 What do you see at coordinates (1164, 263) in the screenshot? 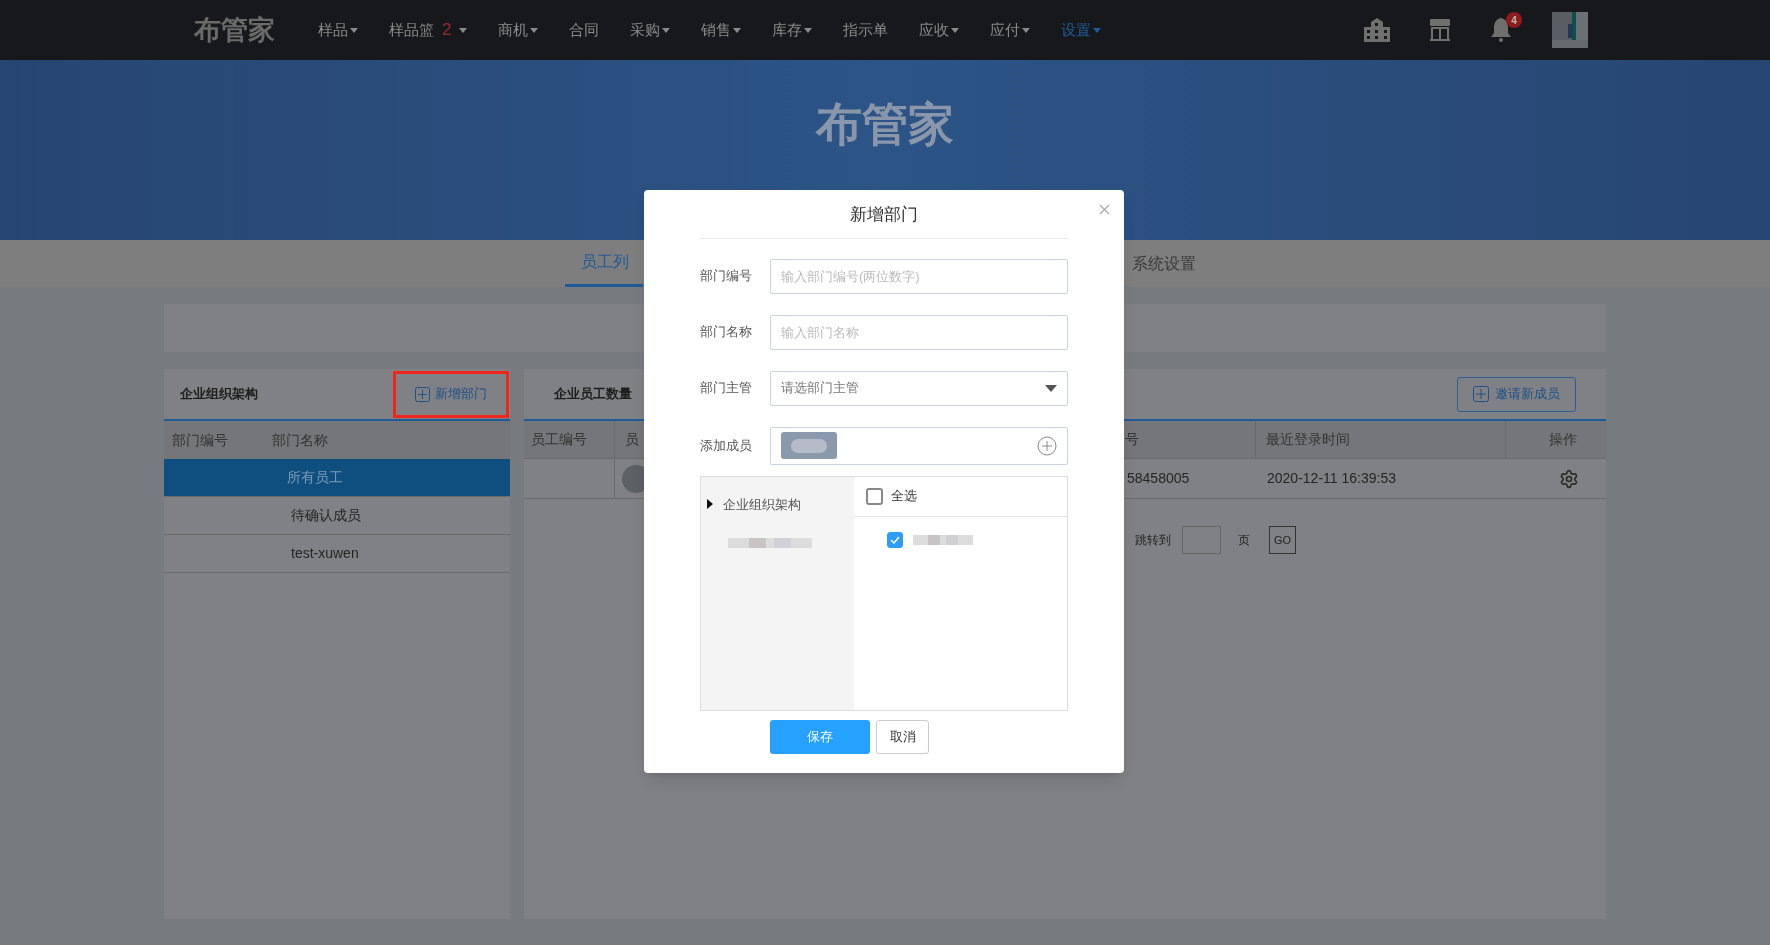
I see `tab: 系统设置` at bounding box center [1164, 263].